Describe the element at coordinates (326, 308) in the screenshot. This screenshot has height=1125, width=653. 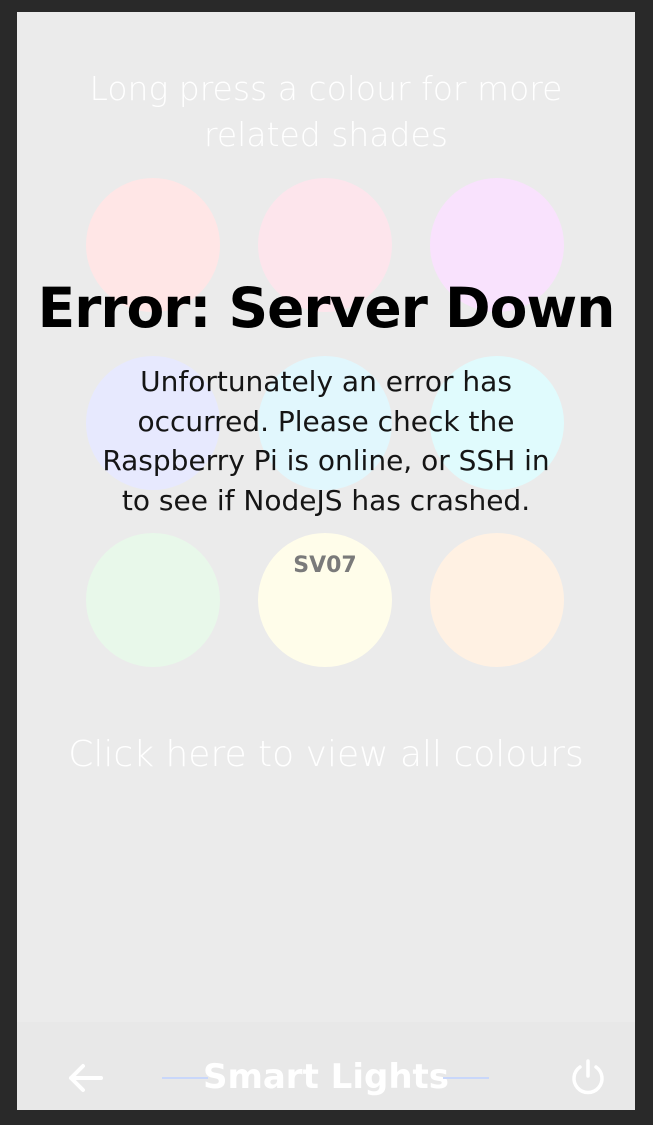
I see `error-title: Error: Server Down` at that location.